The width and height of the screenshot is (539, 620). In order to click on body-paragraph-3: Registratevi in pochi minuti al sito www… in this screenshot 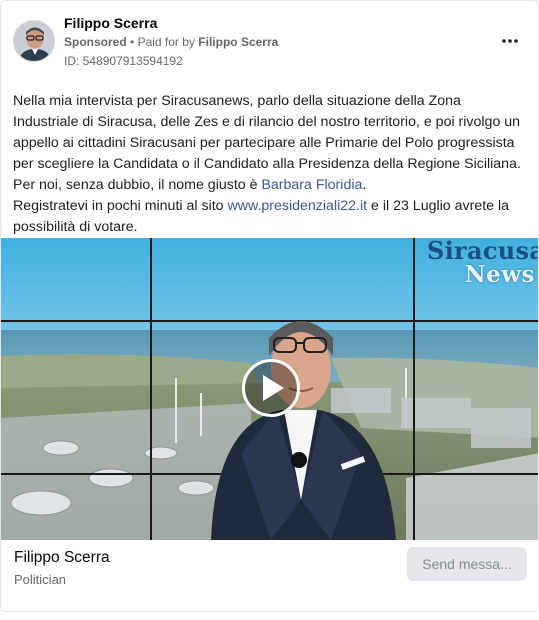, I will do `click(270, 217)`.